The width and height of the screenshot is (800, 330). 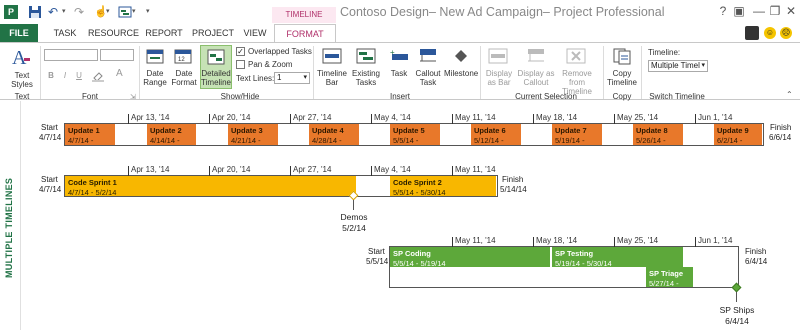 I want to click on view-icon, so click(x=125, y=12).